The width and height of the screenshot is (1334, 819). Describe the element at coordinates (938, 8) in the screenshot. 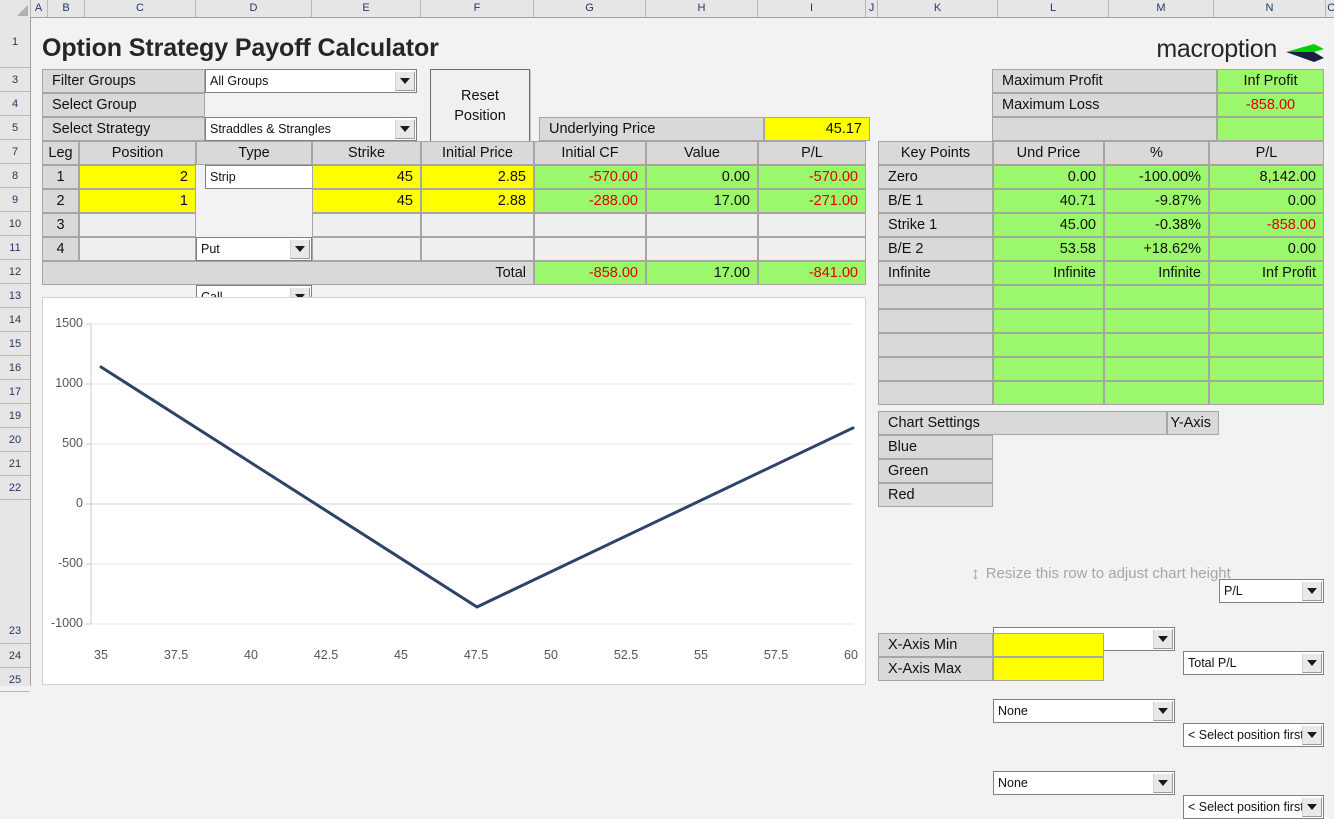

I see `column-header-K: K` at that location.